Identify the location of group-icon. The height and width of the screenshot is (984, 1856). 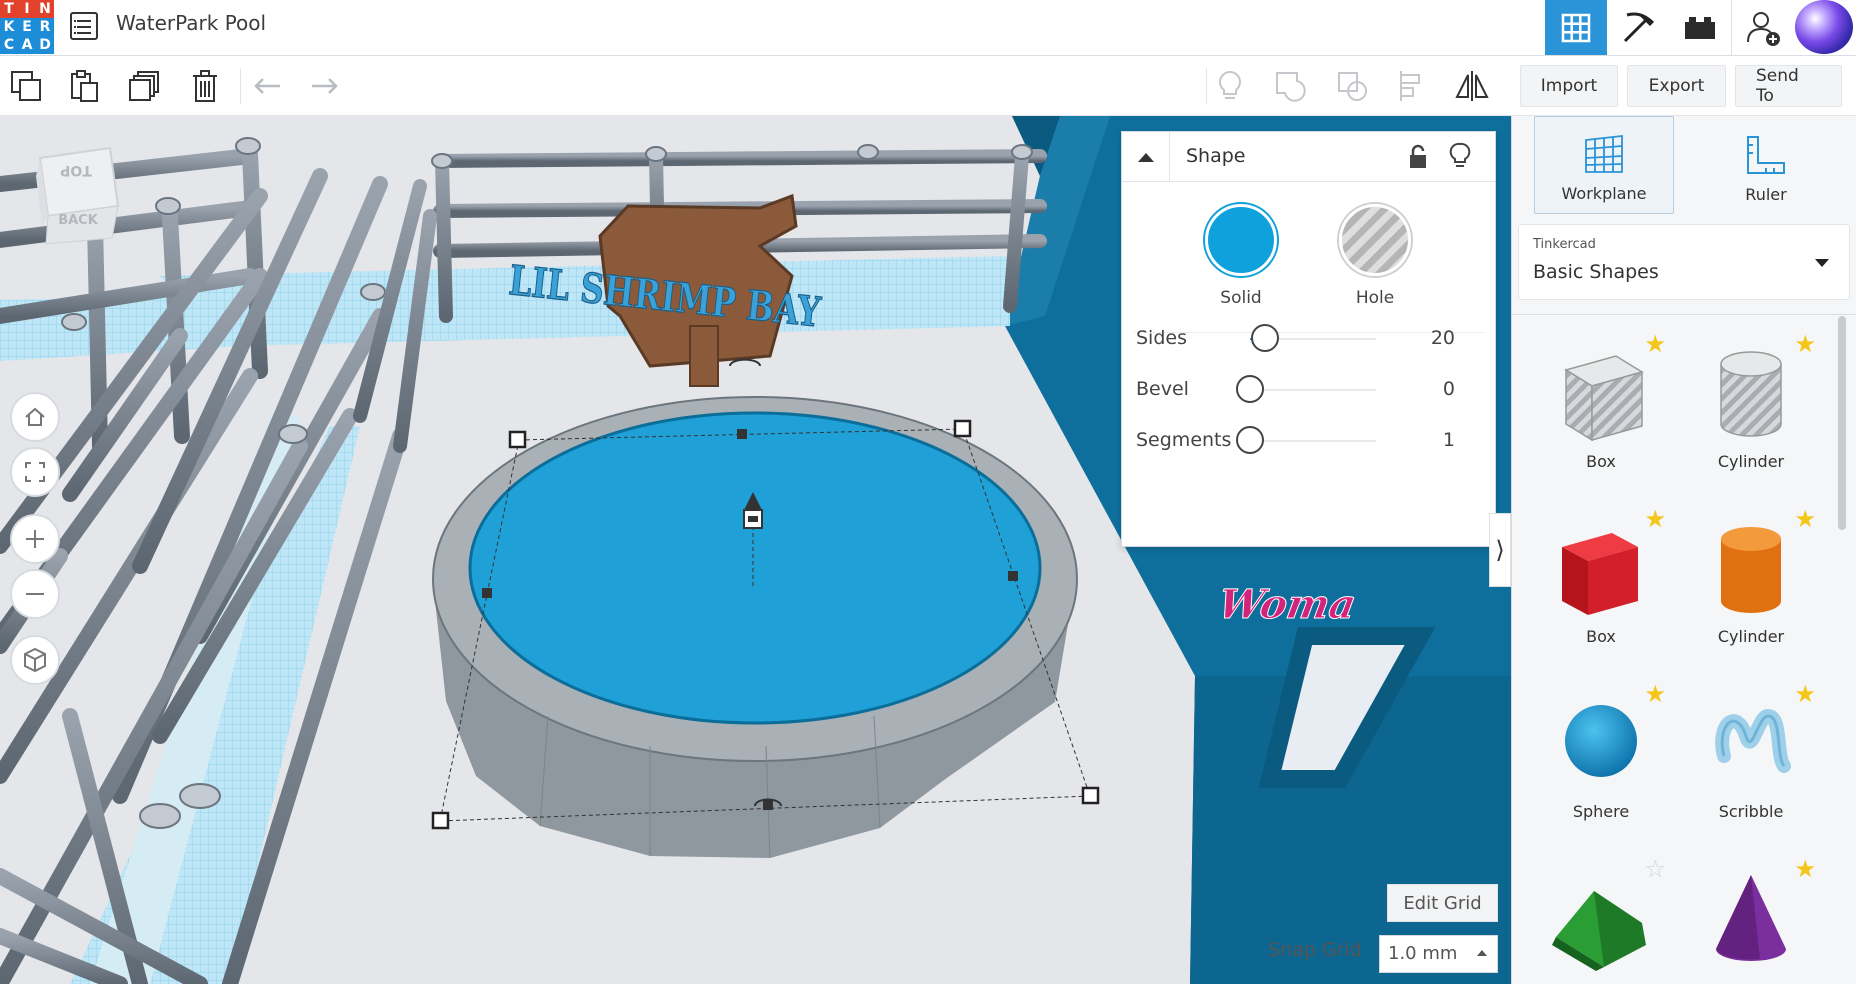
(1291, 87).